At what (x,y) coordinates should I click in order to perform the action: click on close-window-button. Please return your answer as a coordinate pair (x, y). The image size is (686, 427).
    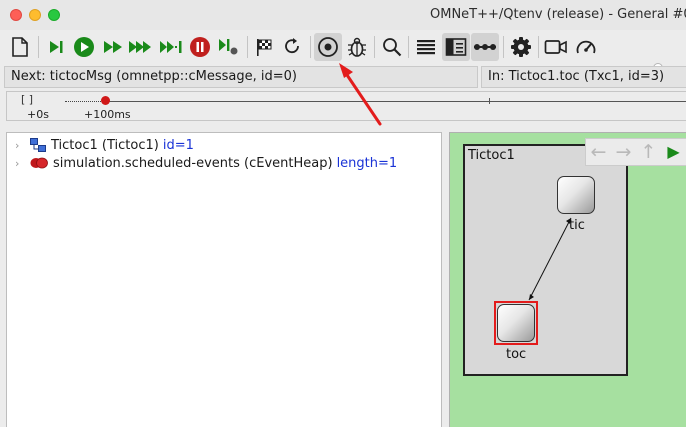
    Looking at the image, I should click on (16, 15).